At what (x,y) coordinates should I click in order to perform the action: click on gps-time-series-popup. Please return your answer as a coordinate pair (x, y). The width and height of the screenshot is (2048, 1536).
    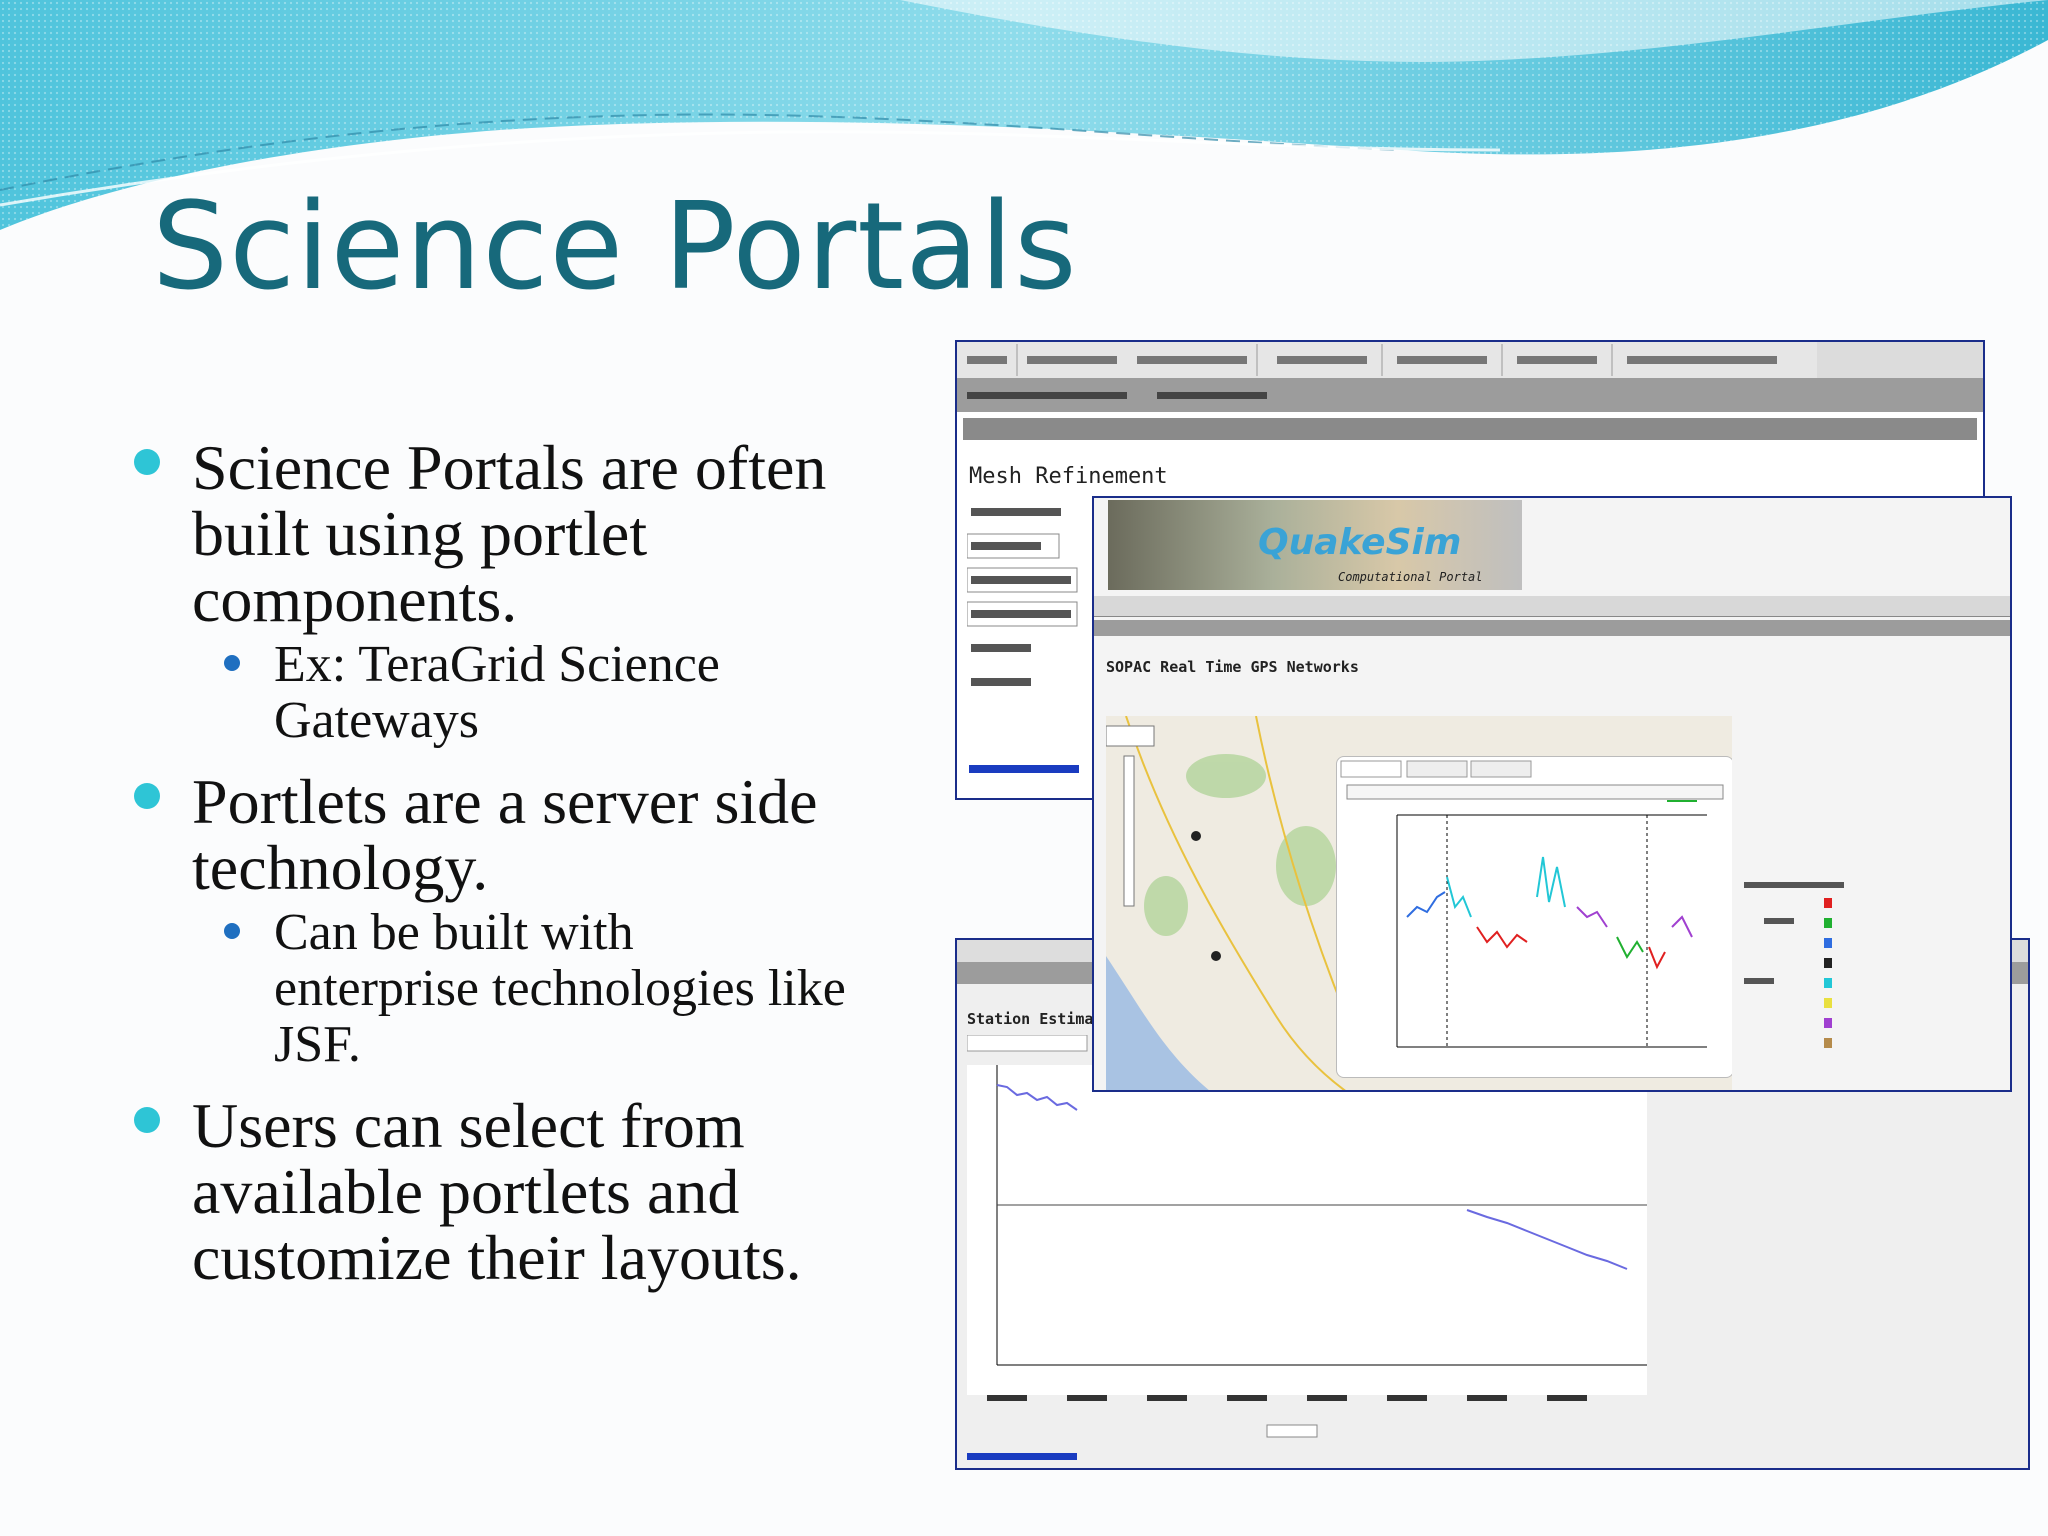
    Looking at the image, I should click on (1534, 917).